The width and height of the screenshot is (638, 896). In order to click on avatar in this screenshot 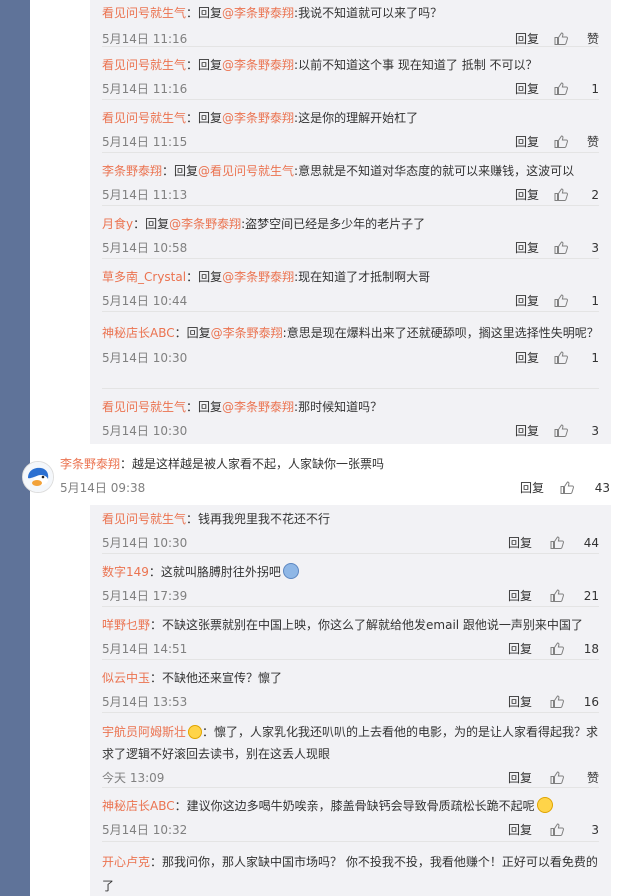, I will do `click(38, 477)`.